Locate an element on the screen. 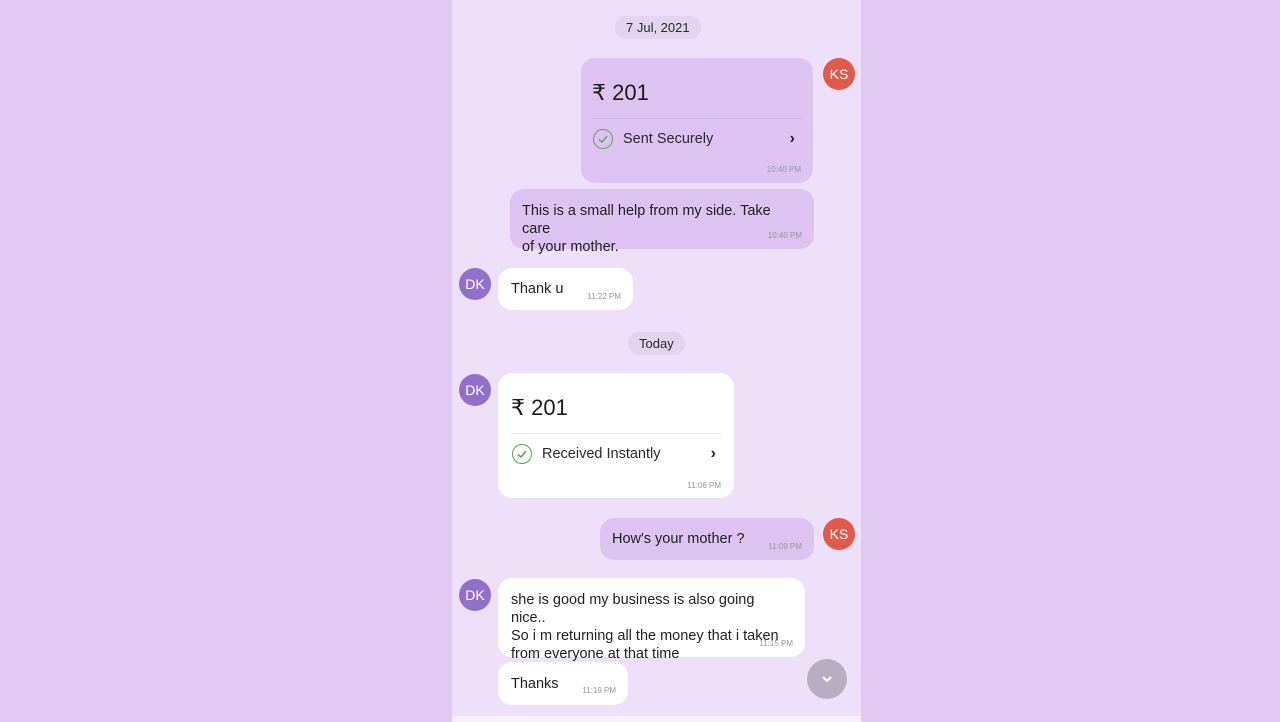  payment-status: Sent Securely is located at coordinates (668, 139).